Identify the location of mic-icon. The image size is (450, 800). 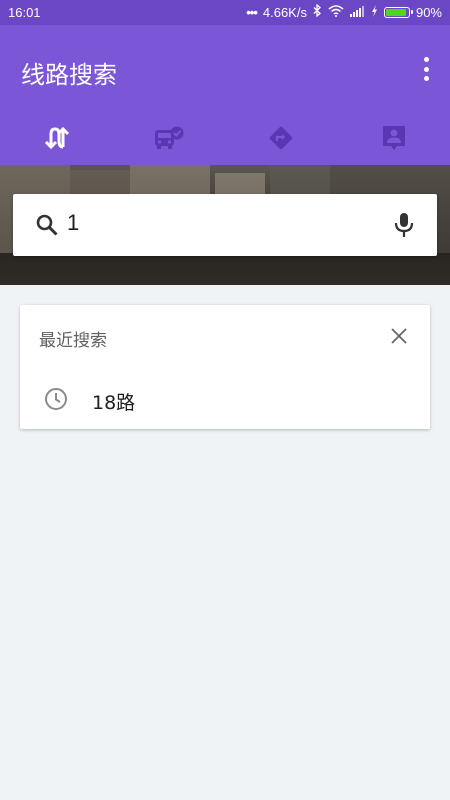
(404, 227).